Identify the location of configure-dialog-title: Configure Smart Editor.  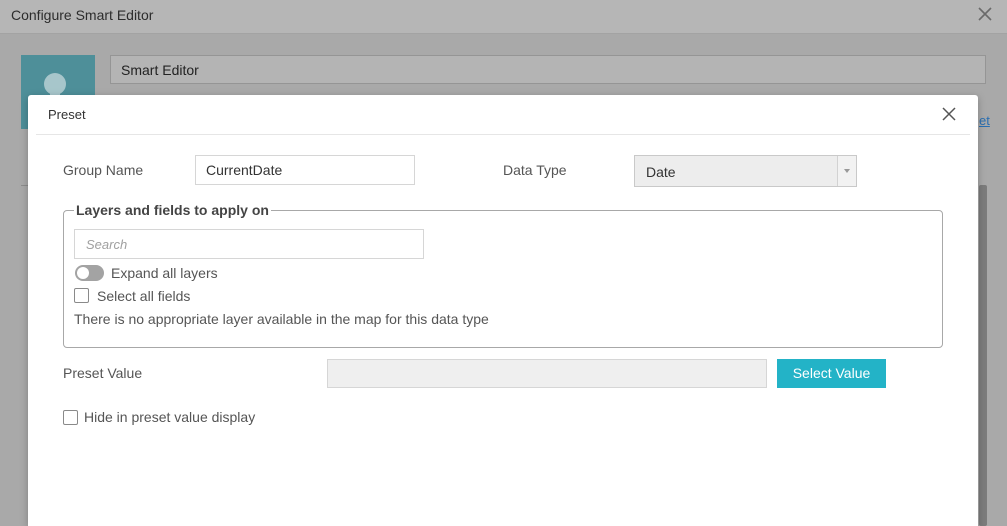
(82, 15).